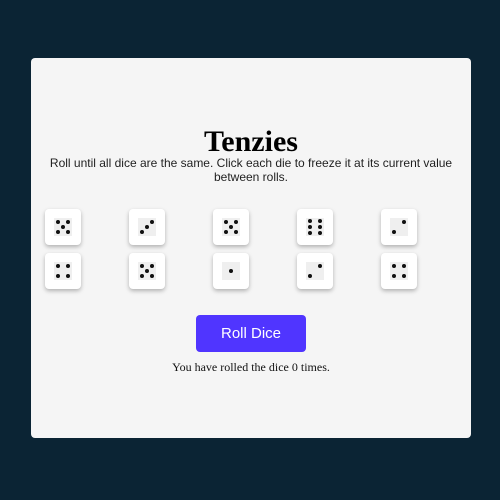 Image resolution: width=500 pixels, height=500 pixels. I want to click on roll-dice-button: Roll Dice, so click(251, 333).